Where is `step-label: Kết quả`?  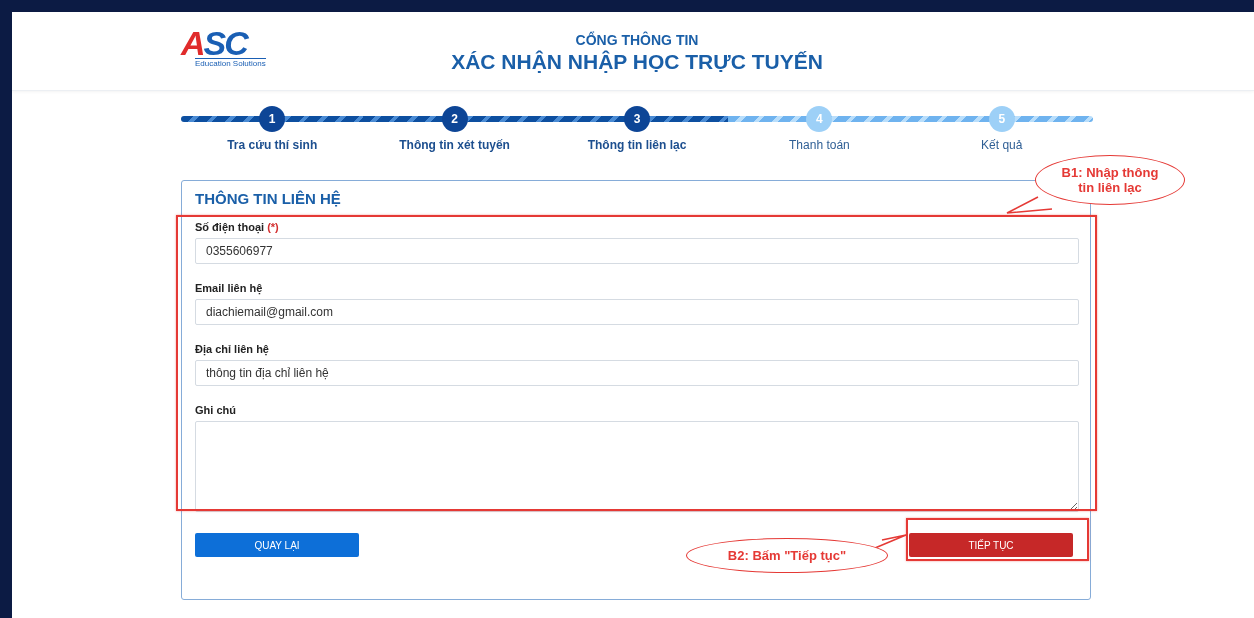 step-label: Kết quả is located at coordinates (1002, 145).